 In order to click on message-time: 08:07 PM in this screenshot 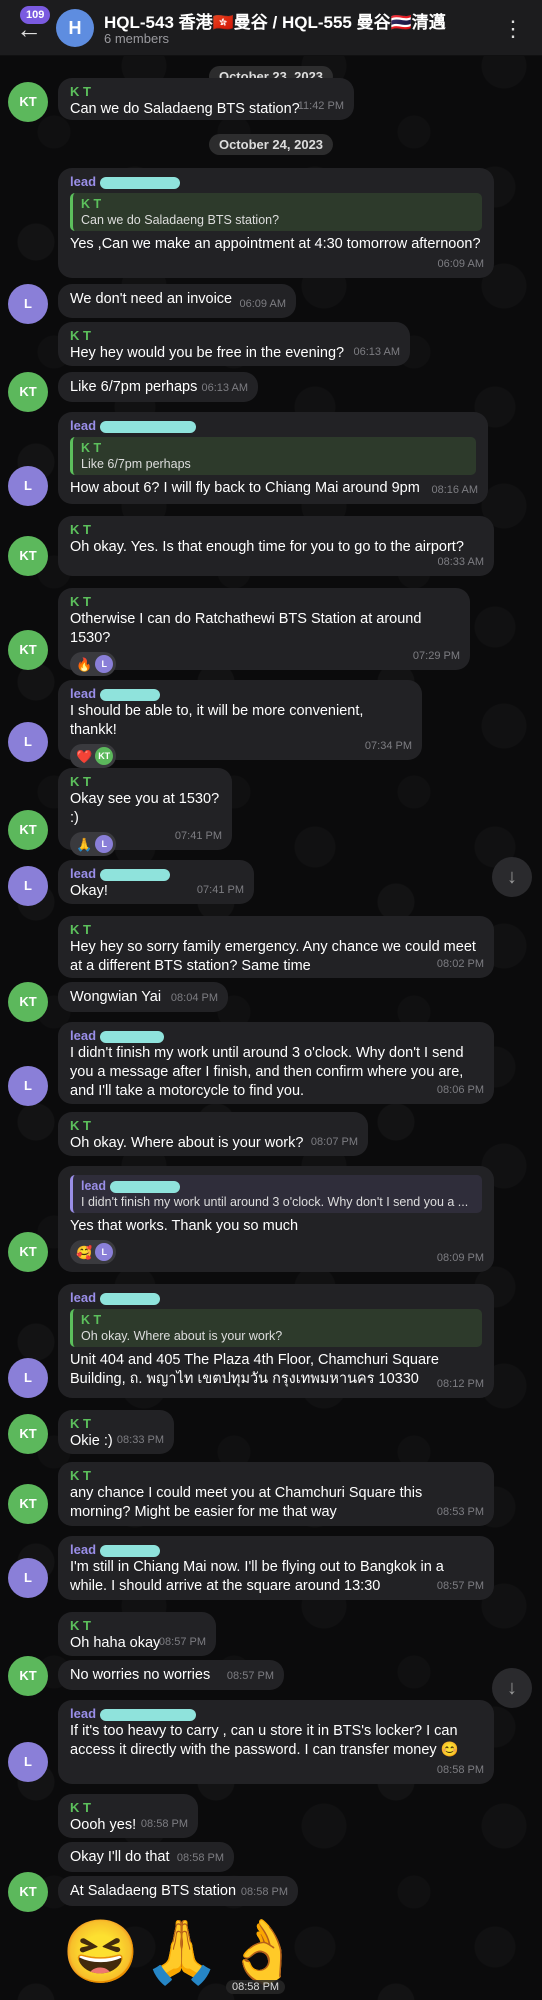, I will do `click(334, 1142)`.